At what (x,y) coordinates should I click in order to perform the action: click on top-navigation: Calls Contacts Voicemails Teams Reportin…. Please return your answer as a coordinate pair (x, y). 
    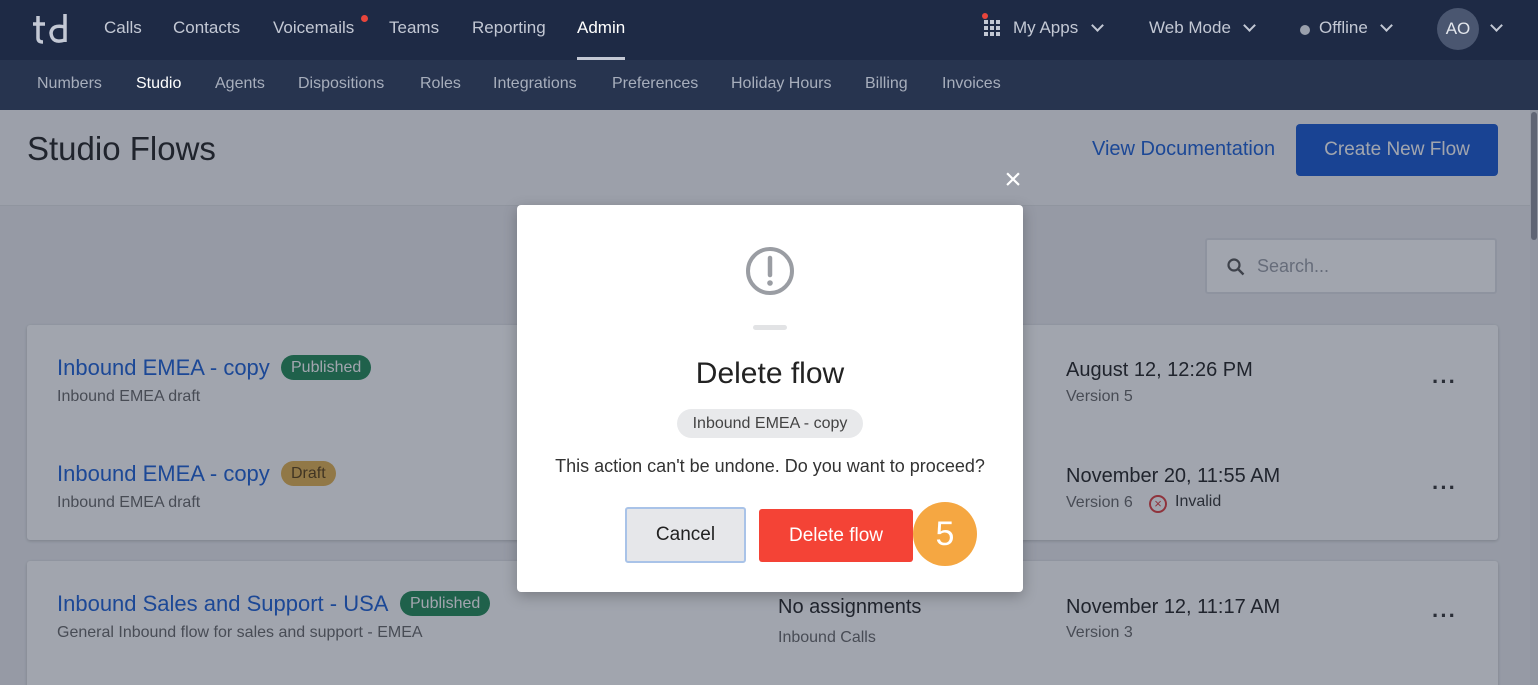
    Looking at the image, I should click on (769, 30).